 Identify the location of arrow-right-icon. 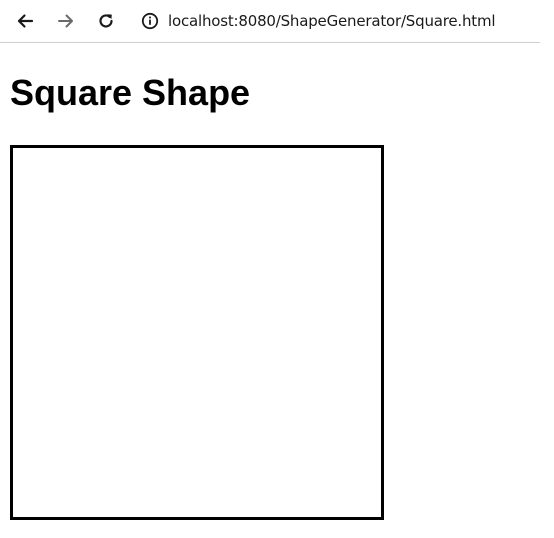
(65, 21).